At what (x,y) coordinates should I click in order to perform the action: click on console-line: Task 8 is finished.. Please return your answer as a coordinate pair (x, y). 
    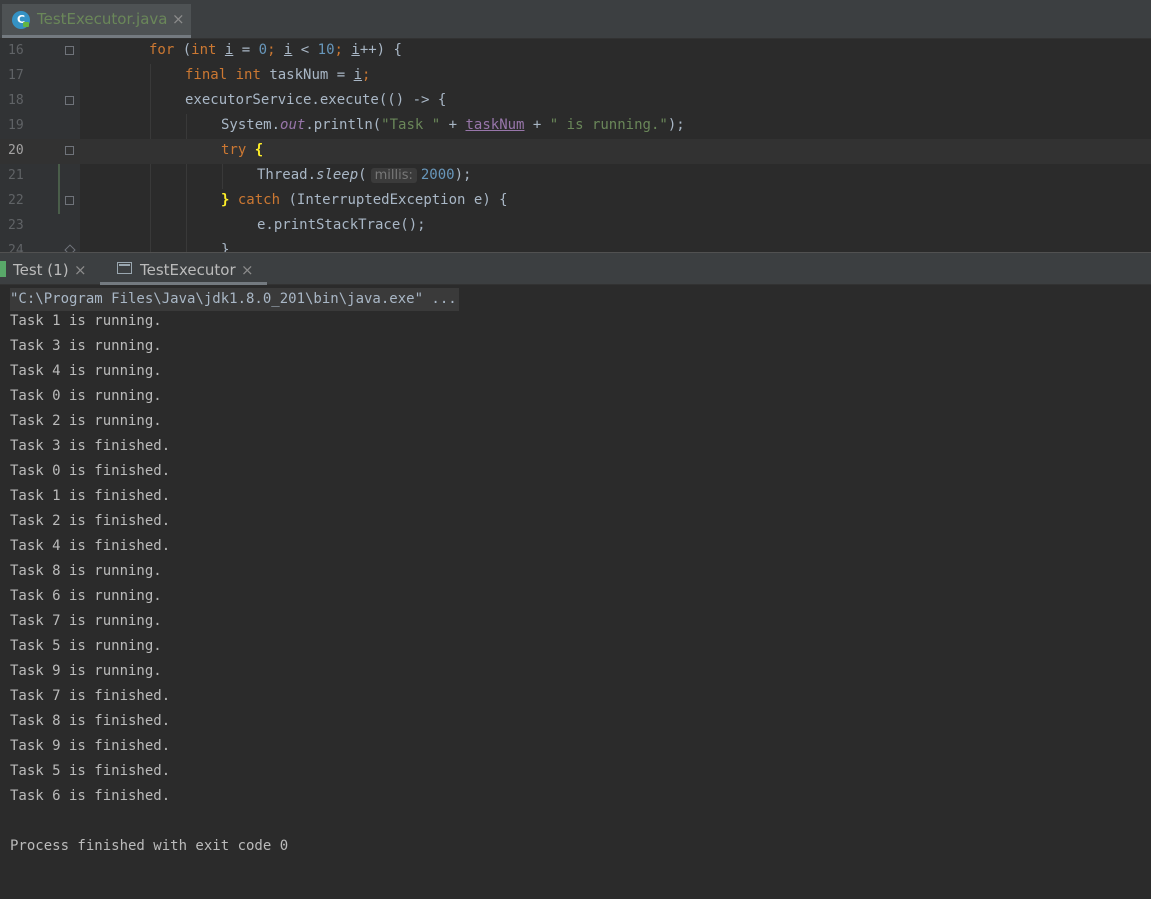
    Looking at the image, I should click on (90, 721).